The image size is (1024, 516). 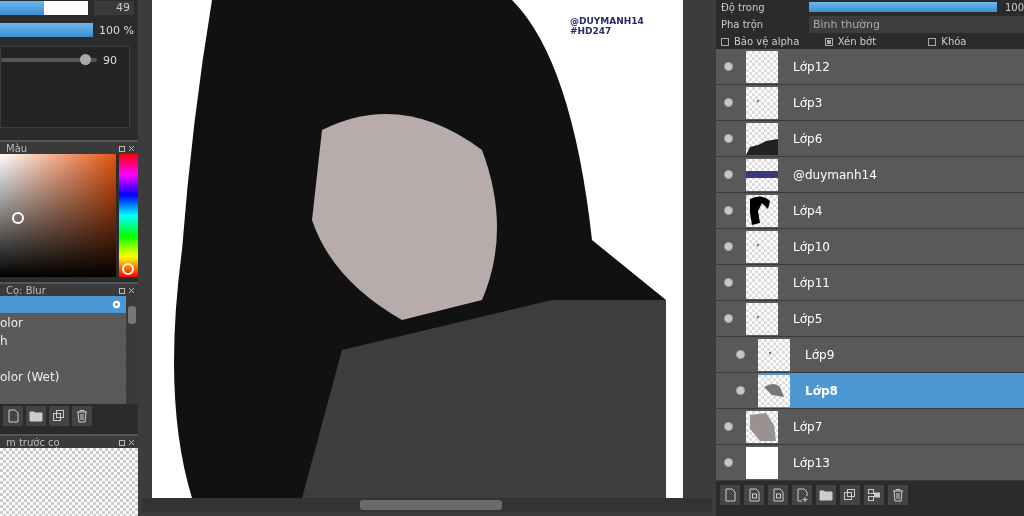 I want to click on correction-value: 90, so click(x=110, y=60).